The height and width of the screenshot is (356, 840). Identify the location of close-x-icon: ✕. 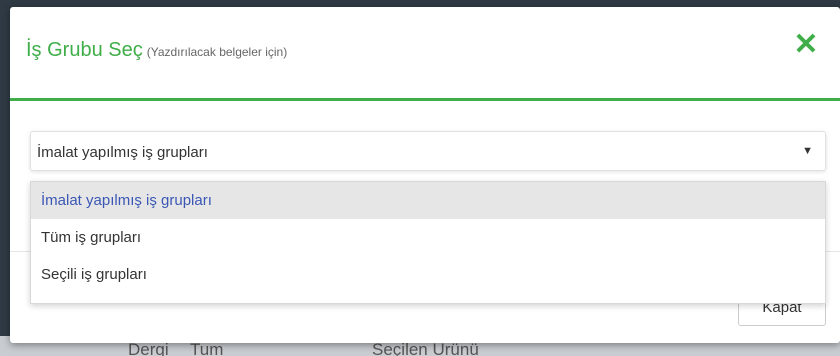
(806, 45).